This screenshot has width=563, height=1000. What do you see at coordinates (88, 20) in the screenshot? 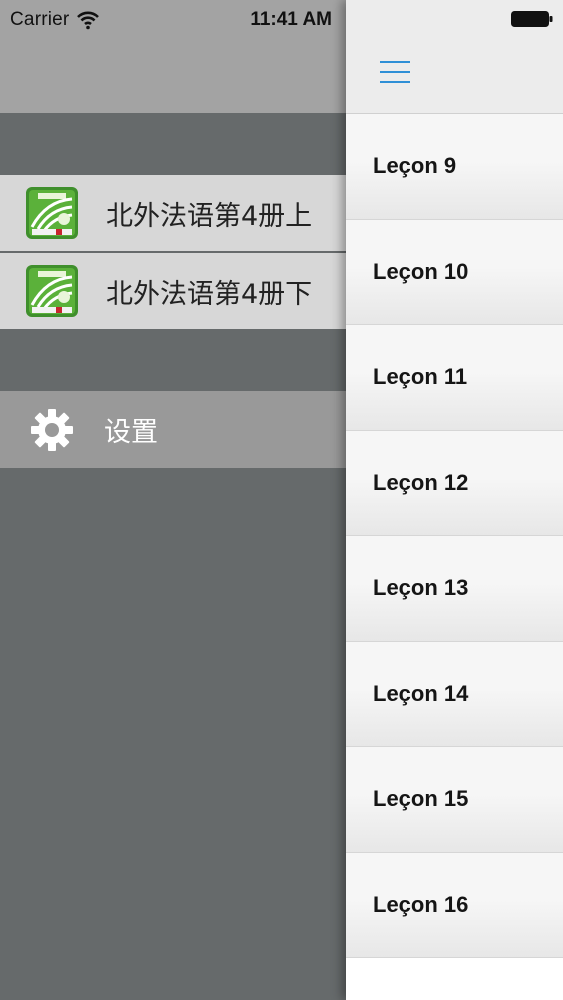
I see `wifi-icon` at bounding box center [88, 20].